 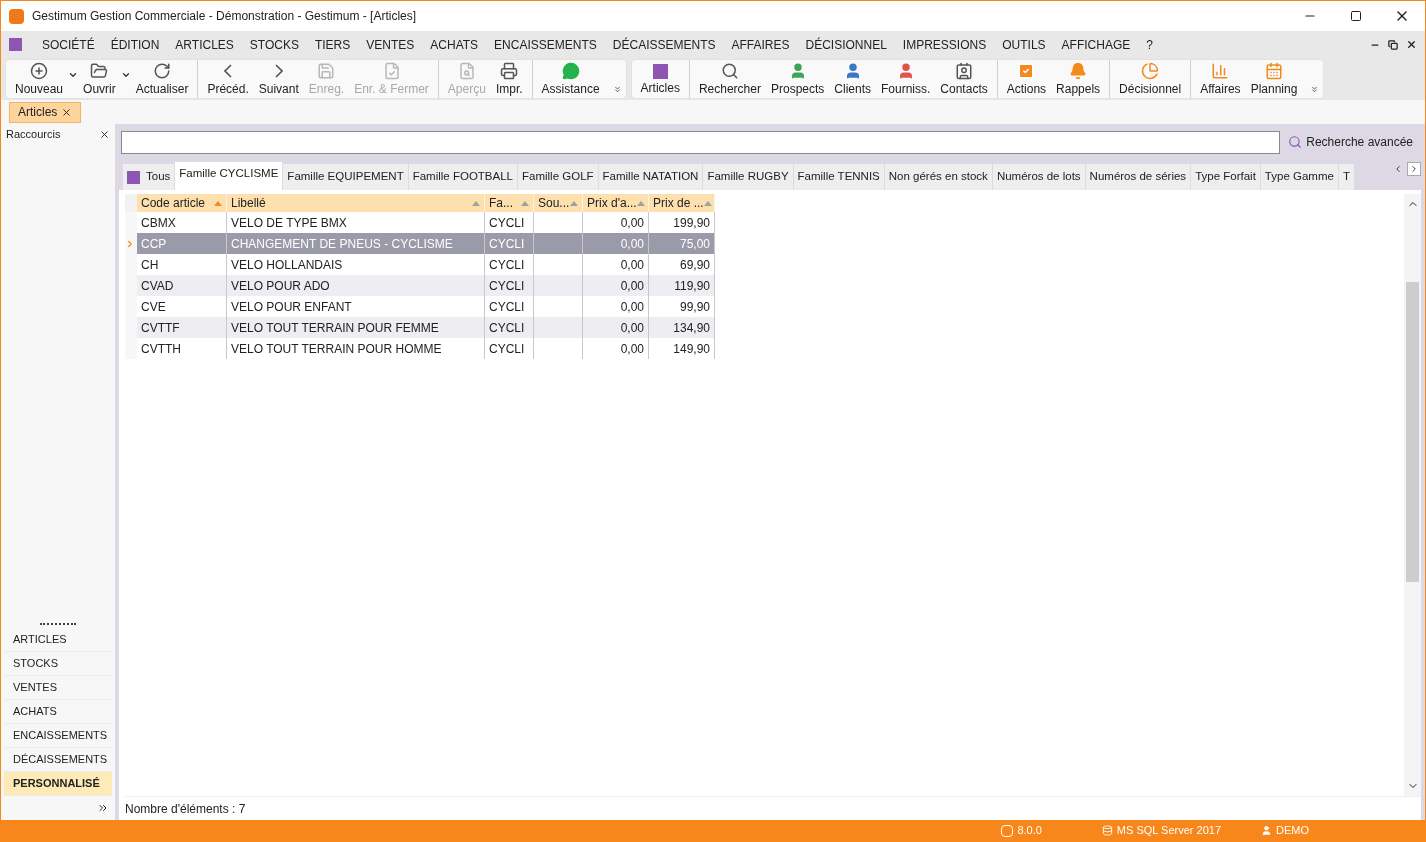 I want to click on database-icon, so click(x=1107, y=830).